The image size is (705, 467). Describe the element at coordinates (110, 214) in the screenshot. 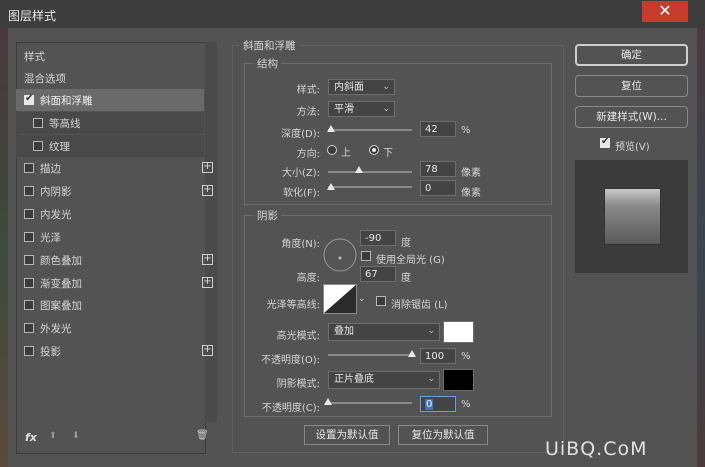

I see `list-item-inner-glow: 内发光` at that location.